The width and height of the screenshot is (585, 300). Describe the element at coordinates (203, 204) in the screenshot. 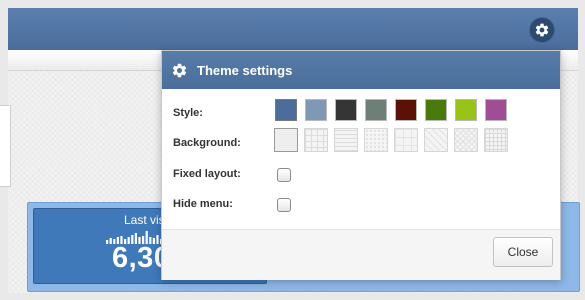

I see `hide-menu-label: Hide menu:` at that location.